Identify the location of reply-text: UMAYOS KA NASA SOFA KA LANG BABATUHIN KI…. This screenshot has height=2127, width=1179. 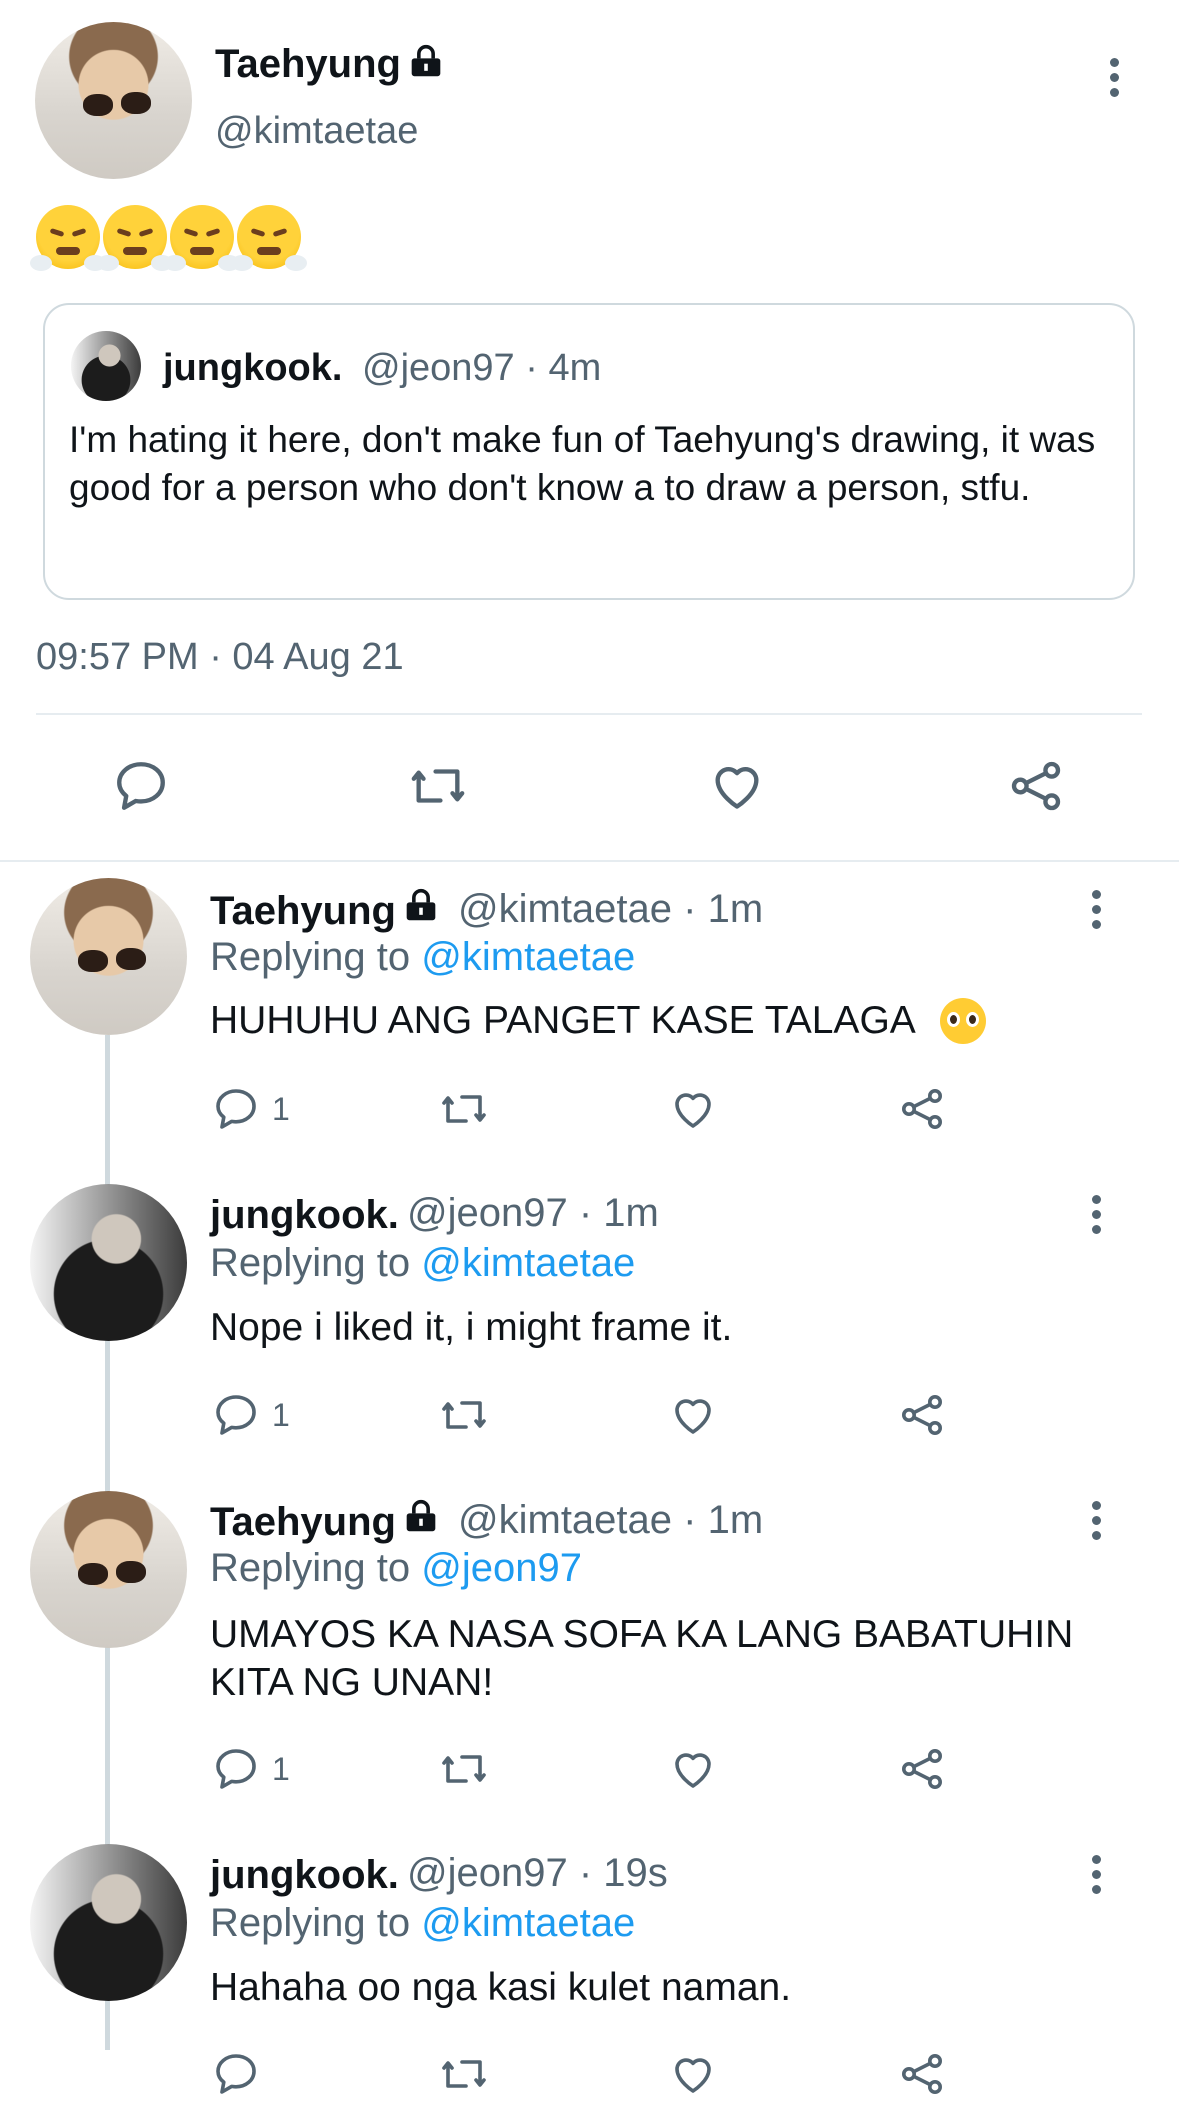
(641, 1659).